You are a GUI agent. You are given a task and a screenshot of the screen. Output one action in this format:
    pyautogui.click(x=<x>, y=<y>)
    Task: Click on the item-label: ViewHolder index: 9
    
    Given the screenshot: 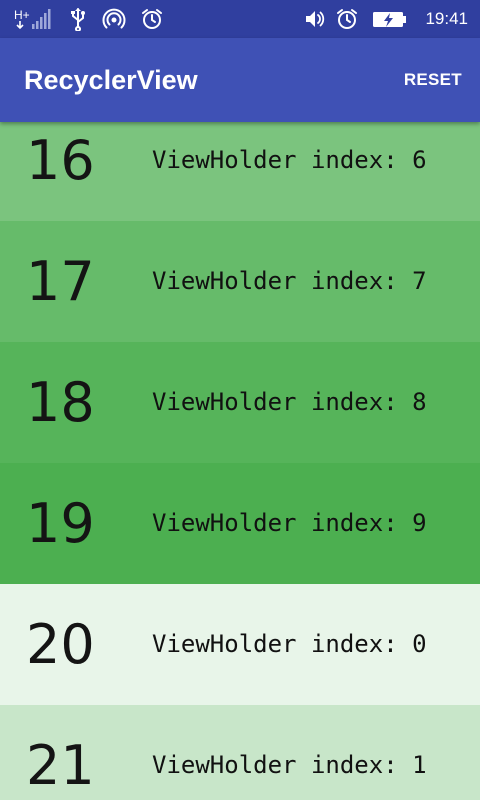 What is the action you would take?
    pyautogui.click(x=289, y=523)
    